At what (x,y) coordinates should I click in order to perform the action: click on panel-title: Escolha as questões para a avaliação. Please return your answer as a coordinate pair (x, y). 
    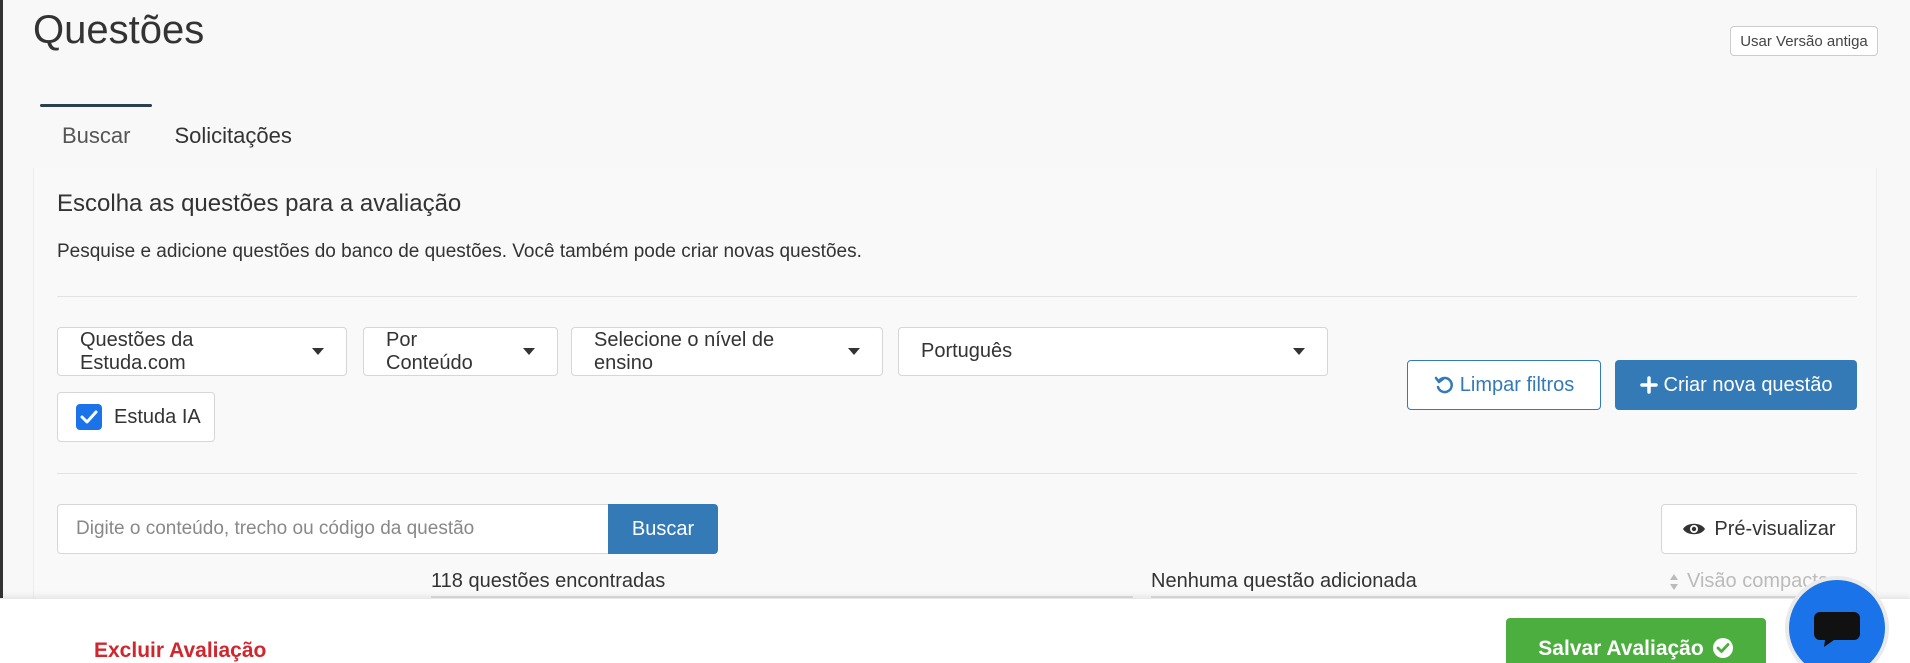
    Looking at the image, I should click on (259, 203).